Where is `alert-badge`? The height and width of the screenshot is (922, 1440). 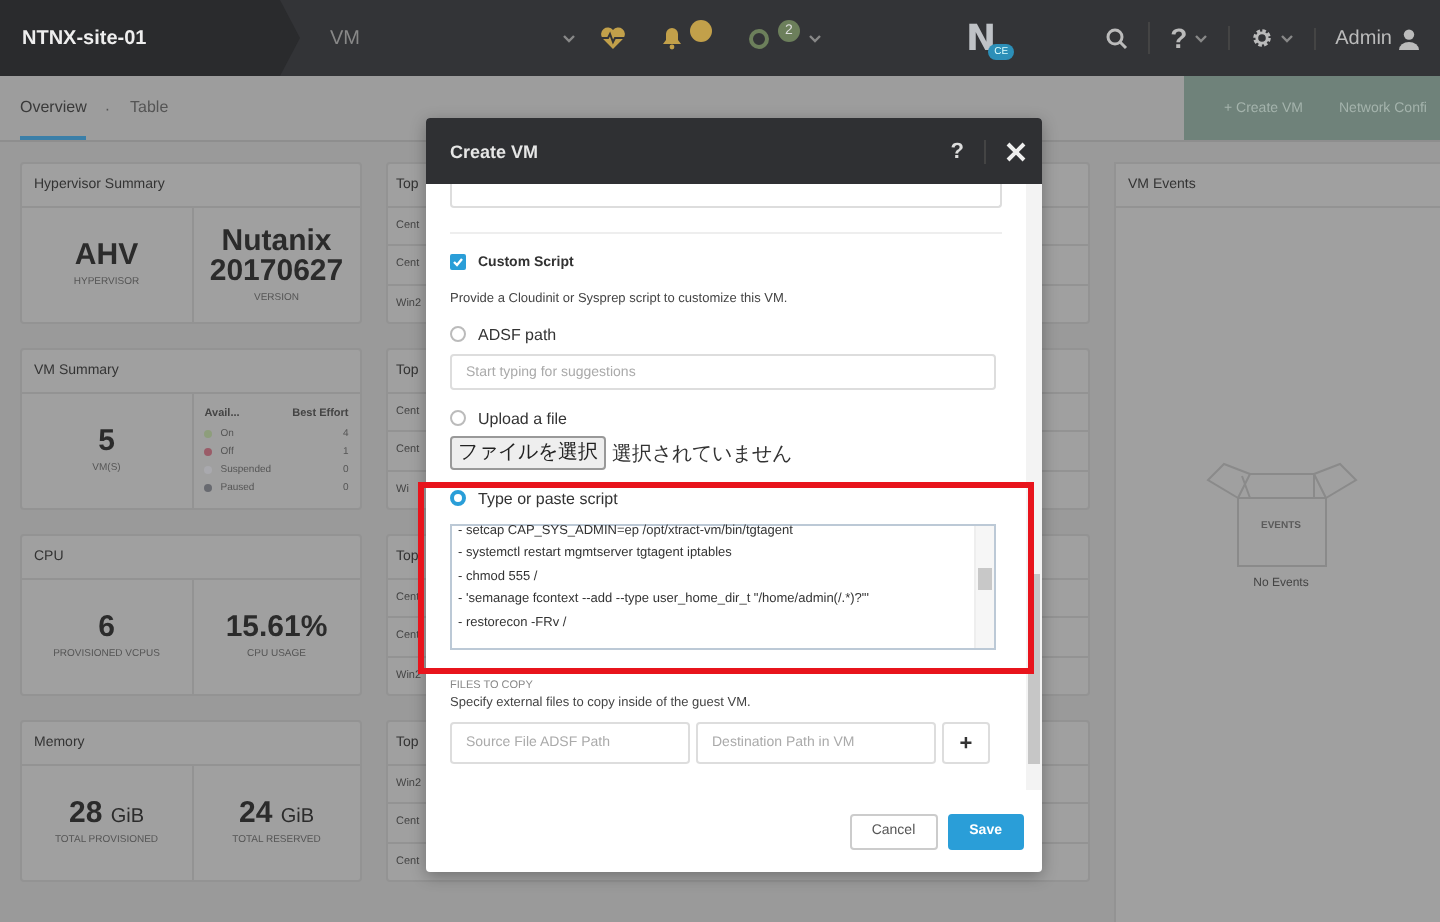 alert-badge is located at coordinates (701, 30).